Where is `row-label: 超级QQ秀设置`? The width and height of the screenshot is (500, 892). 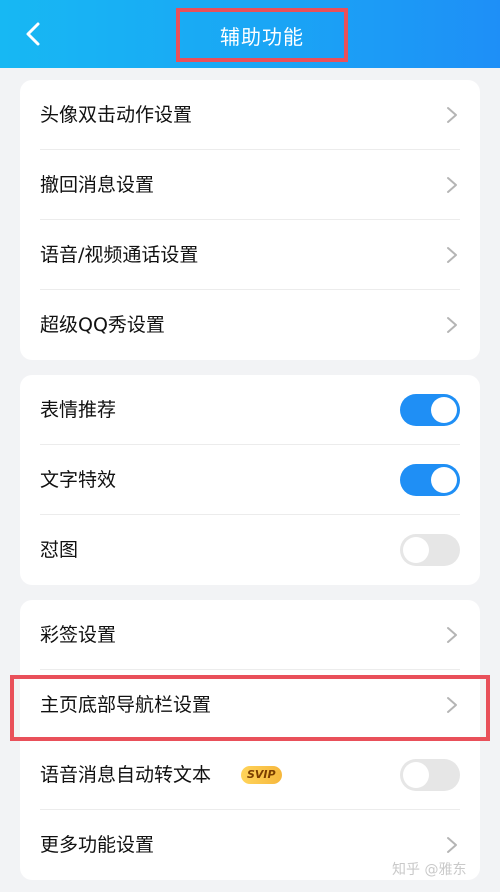 row-label: 超级QQ秀设置 is located at coordinates (102, 325).